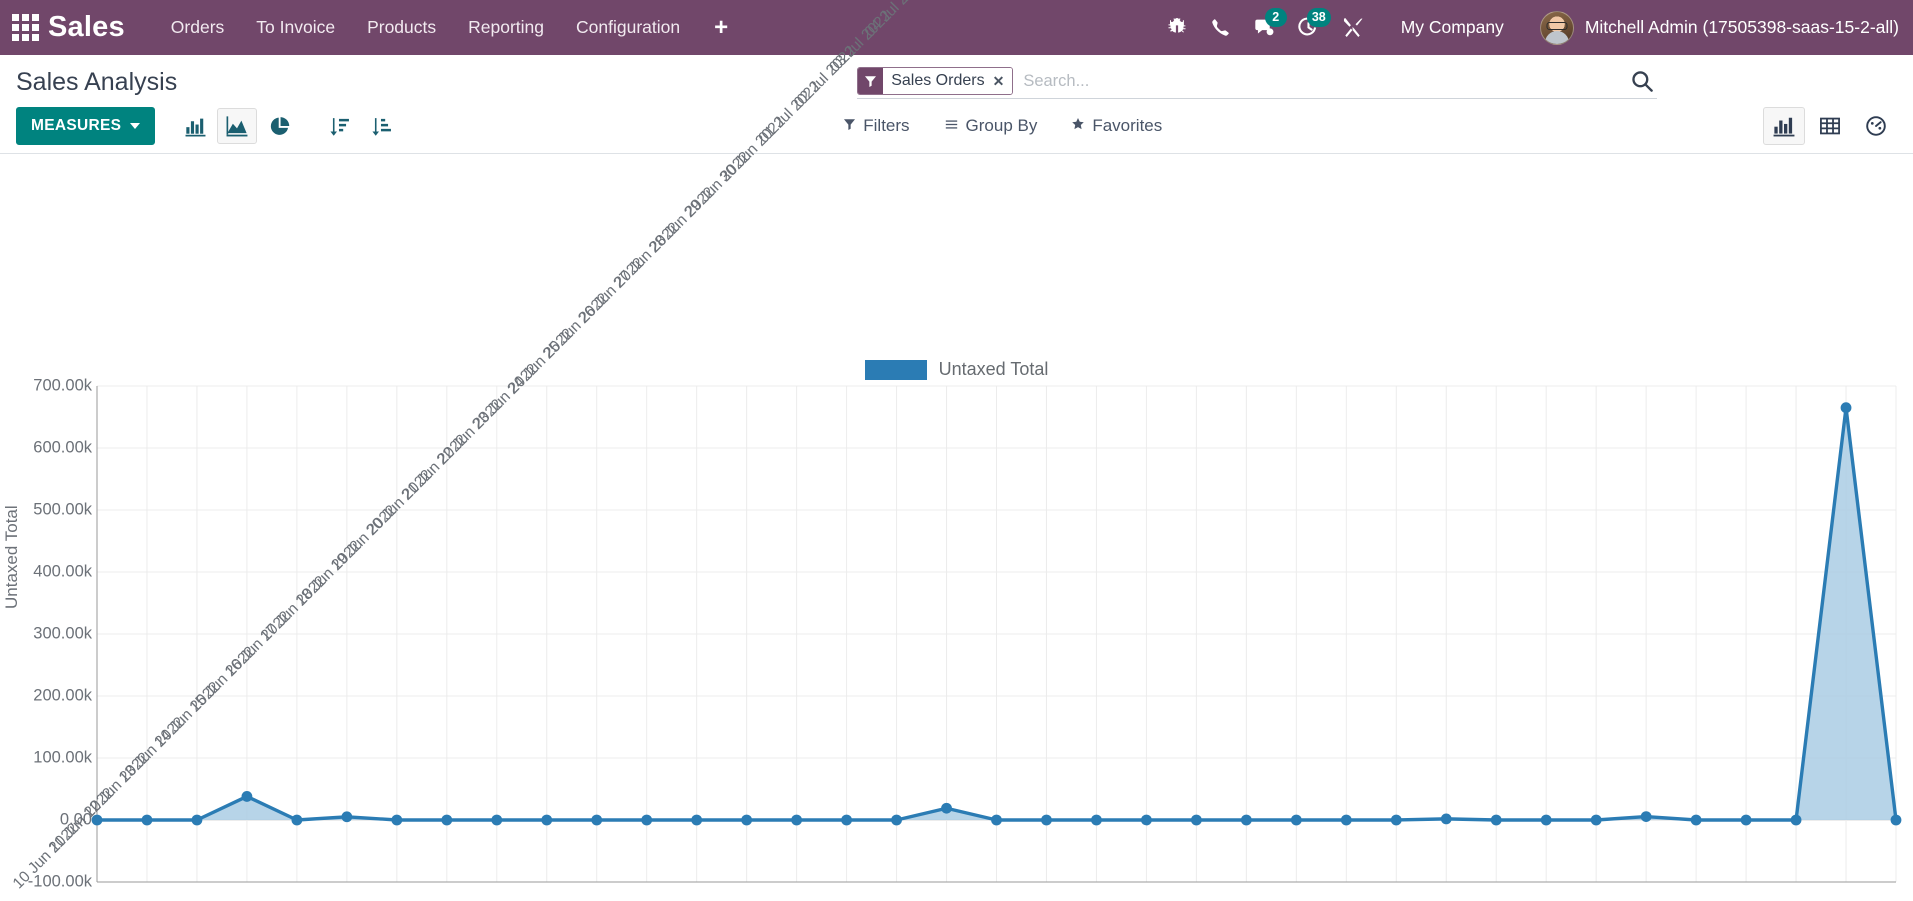  Describe the element at coordinates (1353, 28) in the screenshot. I see `developer-tools-icon` at that location.